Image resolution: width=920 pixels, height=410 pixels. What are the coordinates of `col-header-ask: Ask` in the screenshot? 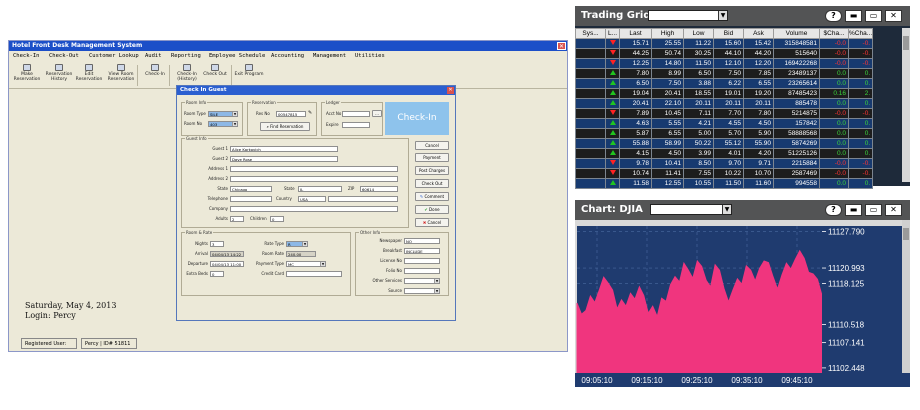 It's located at (758, 33).